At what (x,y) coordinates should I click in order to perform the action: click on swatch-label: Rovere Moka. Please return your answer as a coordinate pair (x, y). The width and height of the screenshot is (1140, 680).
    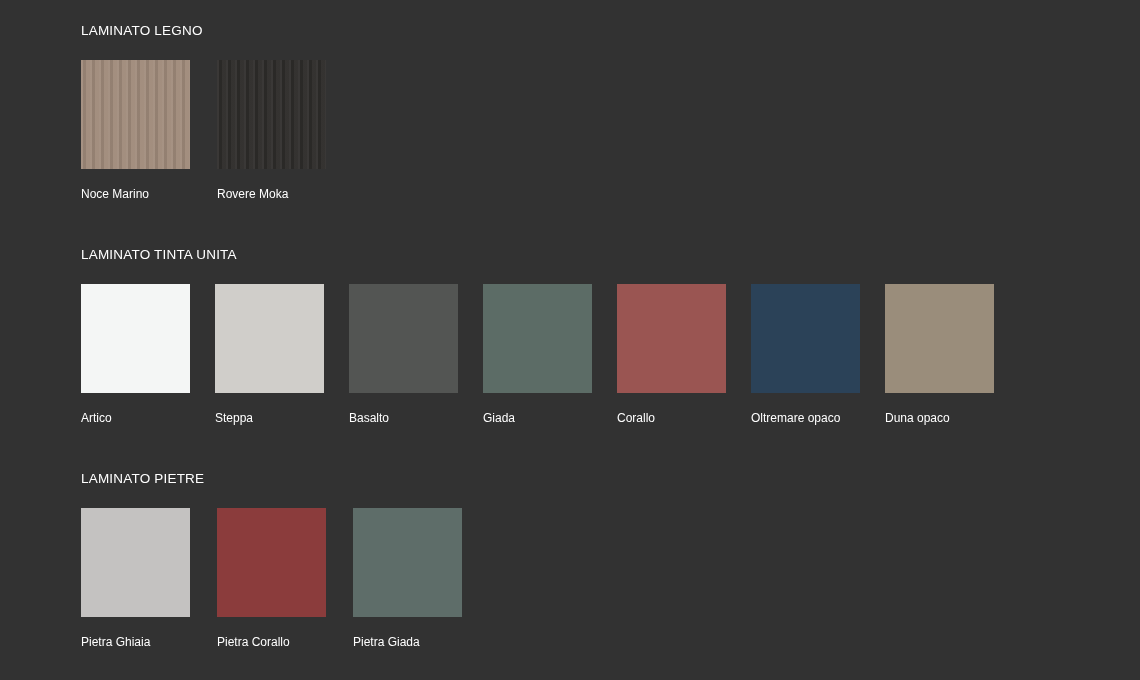
    Looking at the image, I should click on (253, 194).